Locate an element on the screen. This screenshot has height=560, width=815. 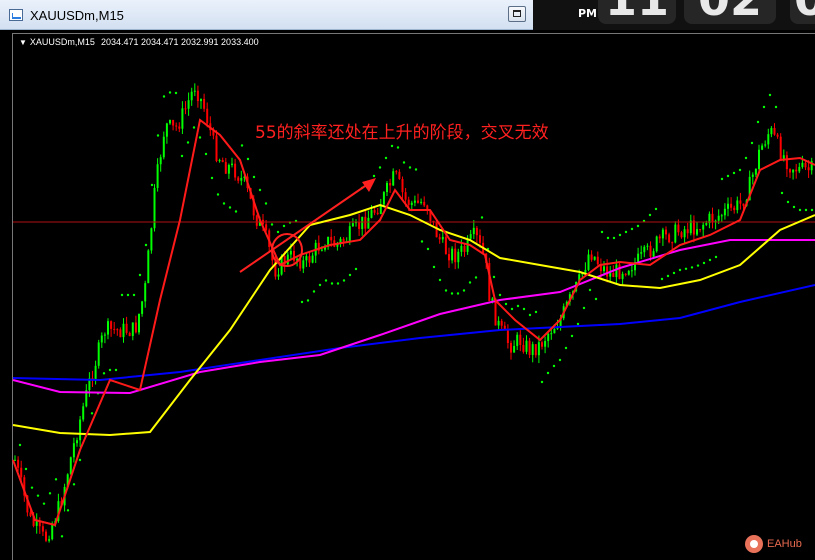
arrow-head-icon is located at coordinates (369, 185).